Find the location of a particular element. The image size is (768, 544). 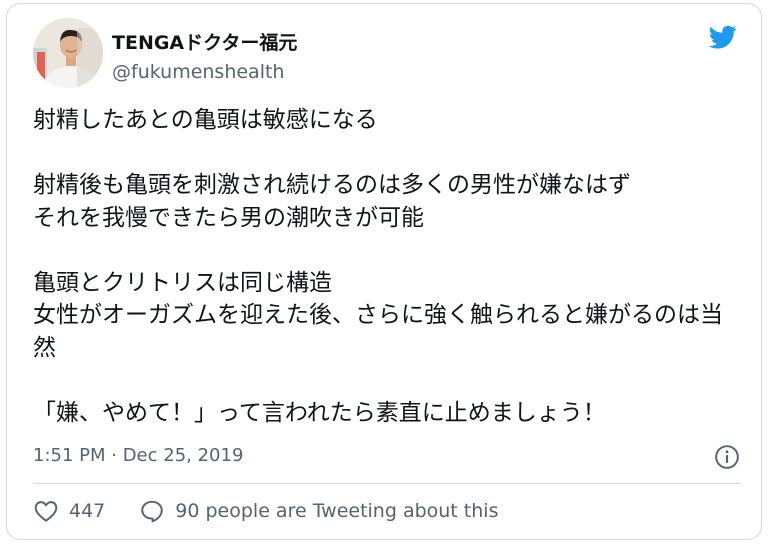

user-handle: @fukumenshealth is located at coordinates (204, 72).